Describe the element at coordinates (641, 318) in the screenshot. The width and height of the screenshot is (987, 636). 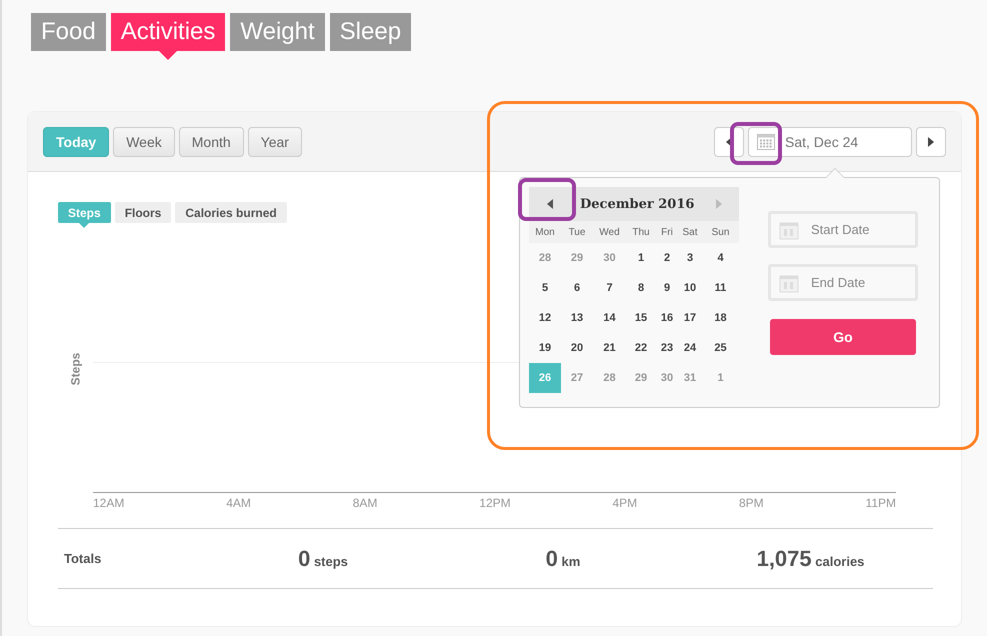
I see `calendar-day: 15` at that location.